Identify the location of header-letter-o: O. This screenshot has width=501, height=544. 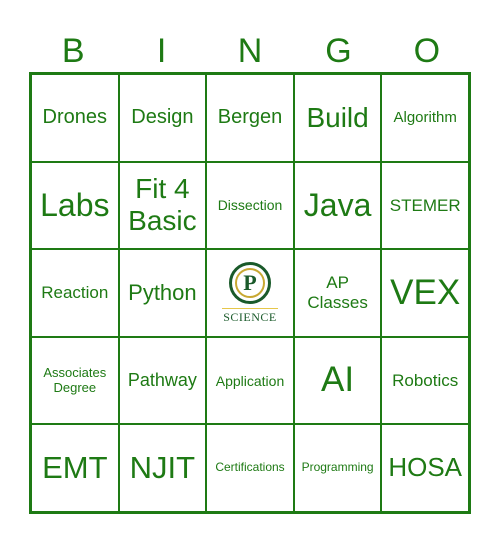
(427, 51).